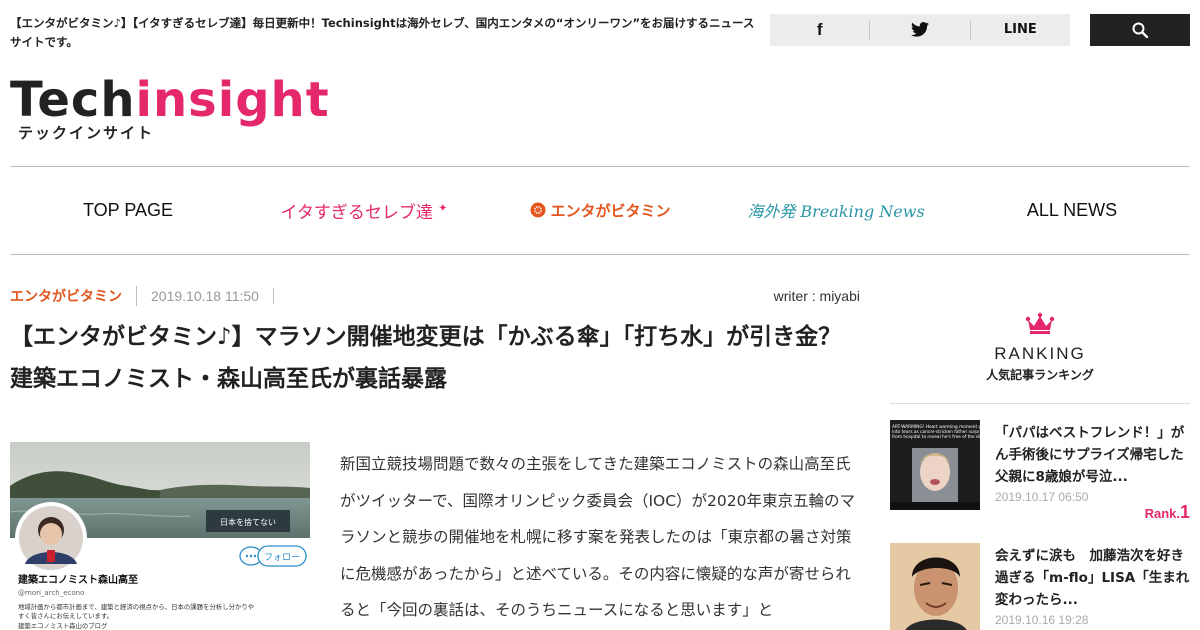 The height and width of the screenshot is (630, 1200). What do you see at coordinates (1040, 353) in the screenshot?
I see `ranking-title: RANKING` at bounding box center [1040, 353].